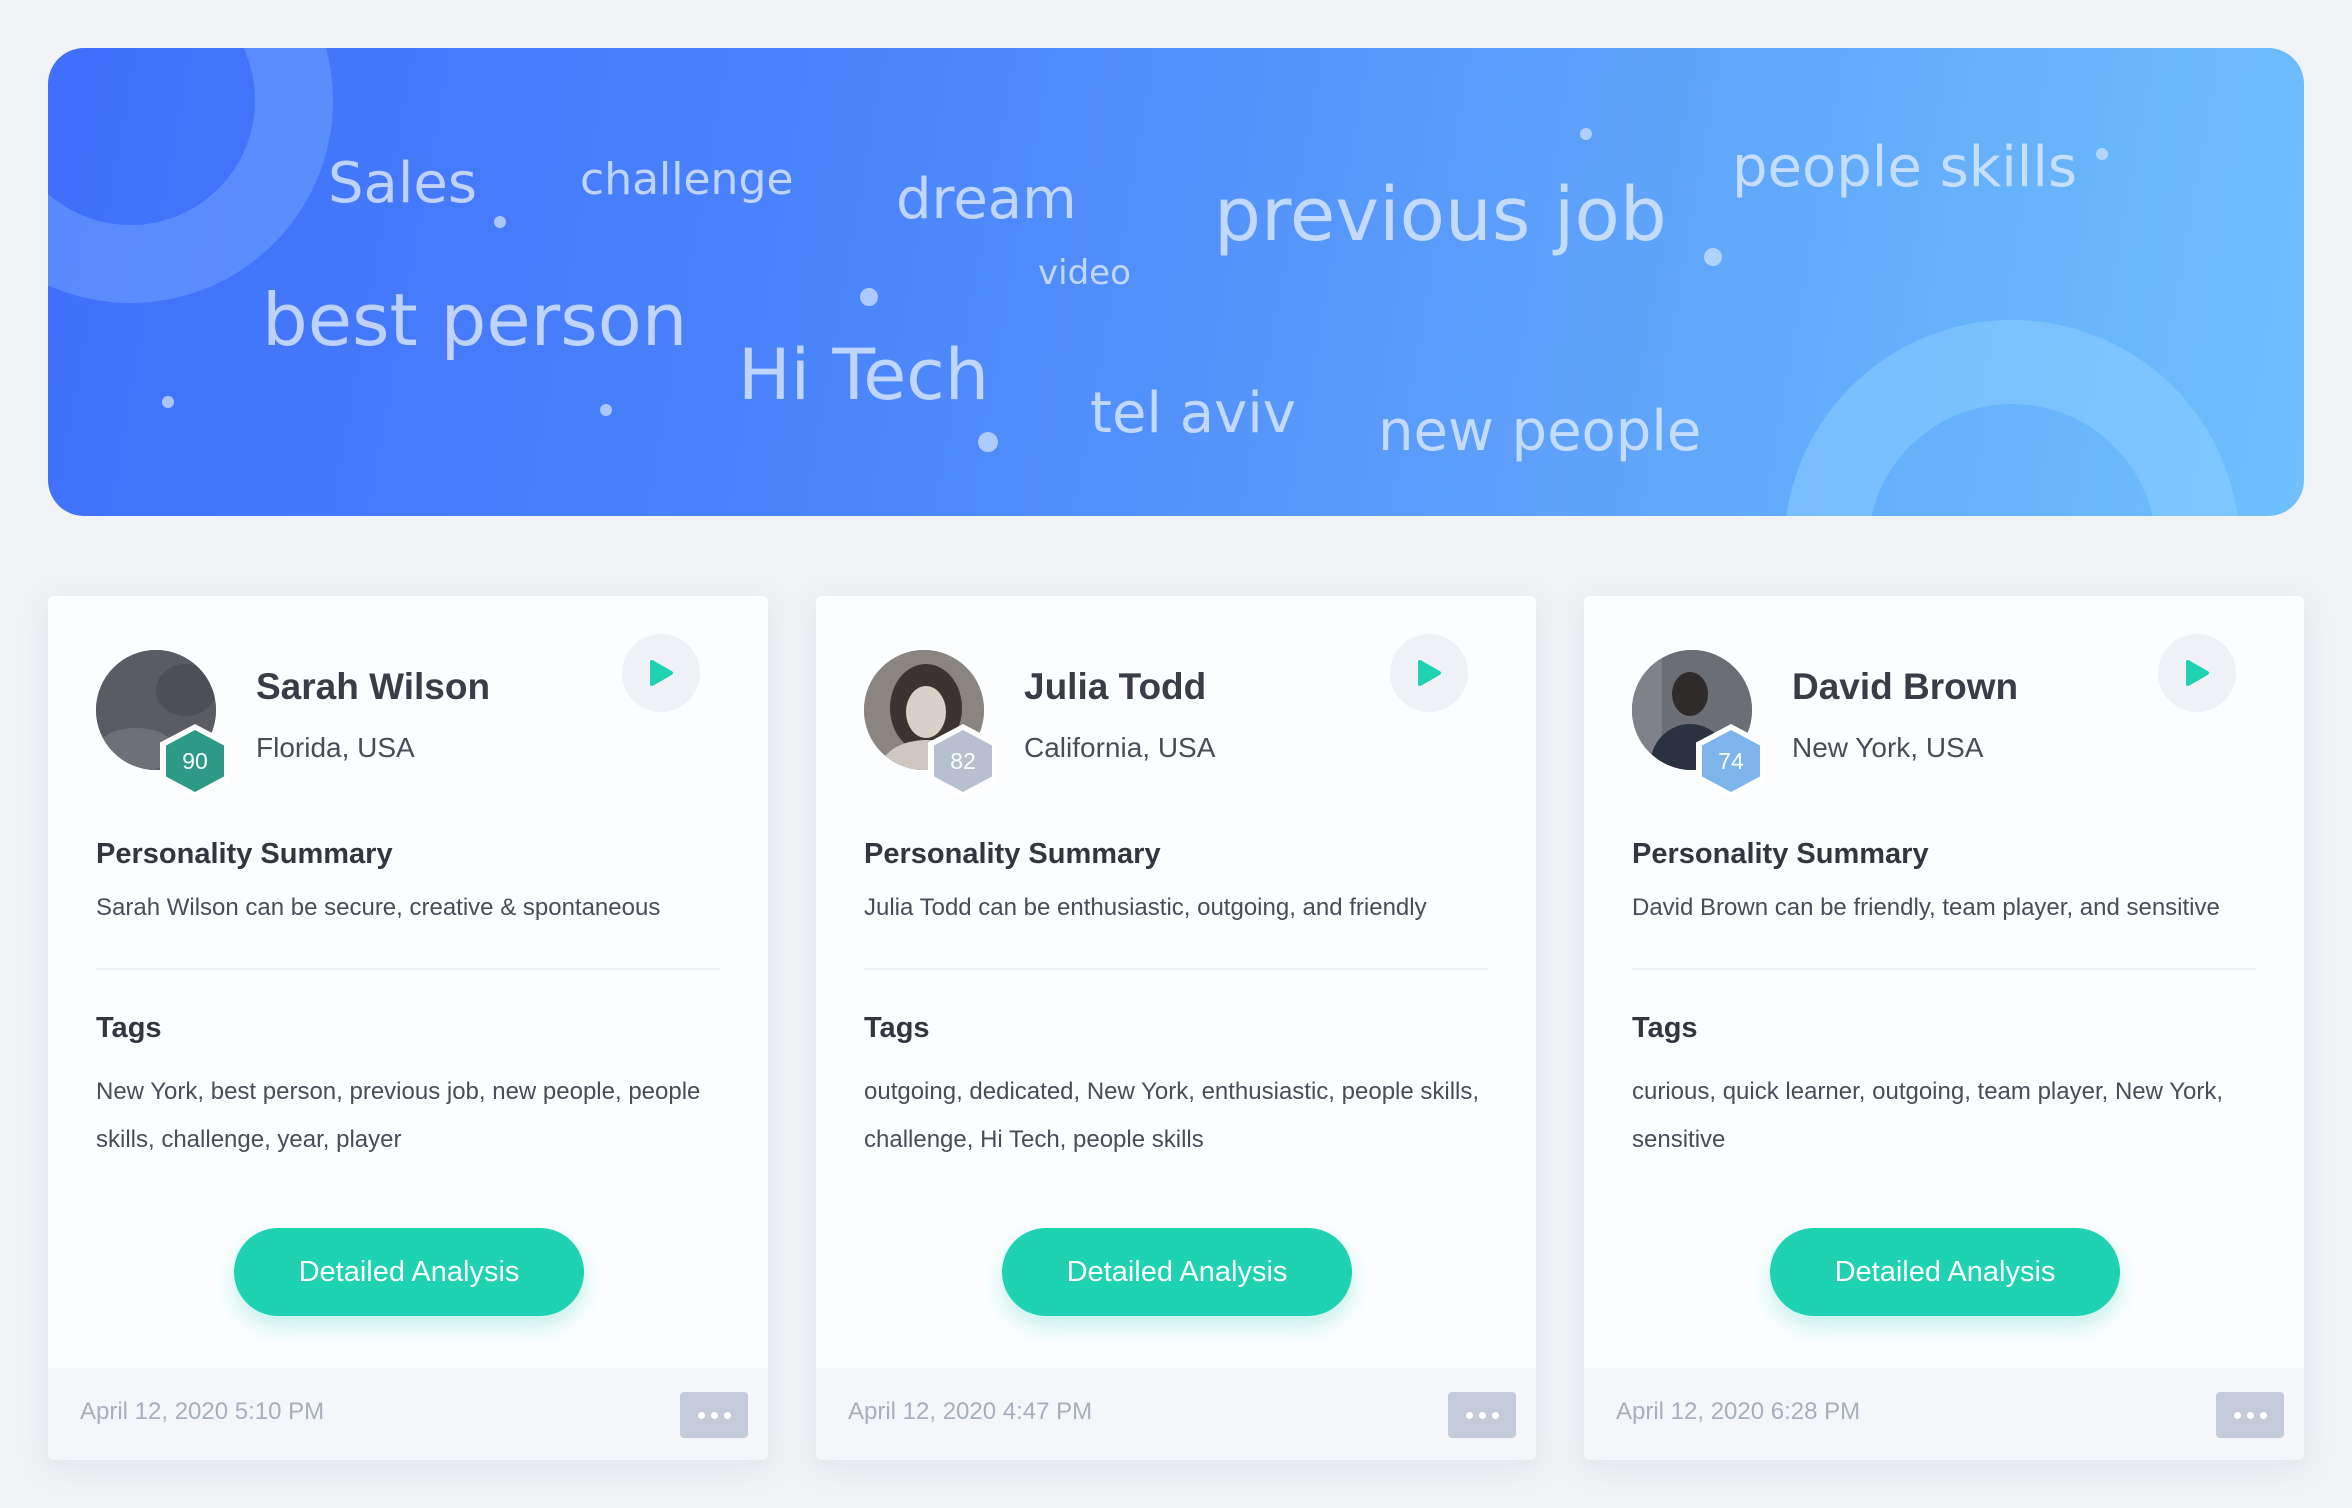  Describe the element at coordinates (1440, 215) in the screenshot. I see `word-cloud-word: previous job` at that location.